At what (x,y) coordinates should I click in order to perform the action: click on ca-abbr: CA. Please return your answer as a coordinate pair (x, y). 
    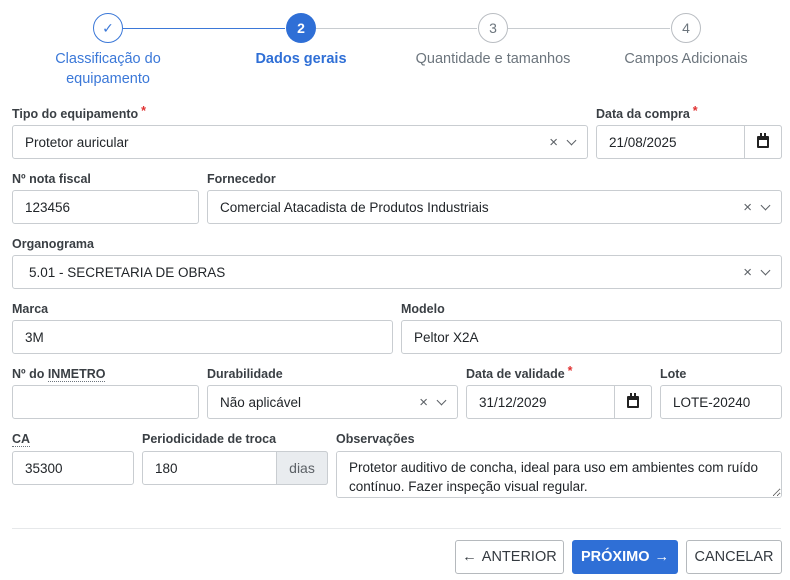
    Looking at the image, I should click on (21, 439).